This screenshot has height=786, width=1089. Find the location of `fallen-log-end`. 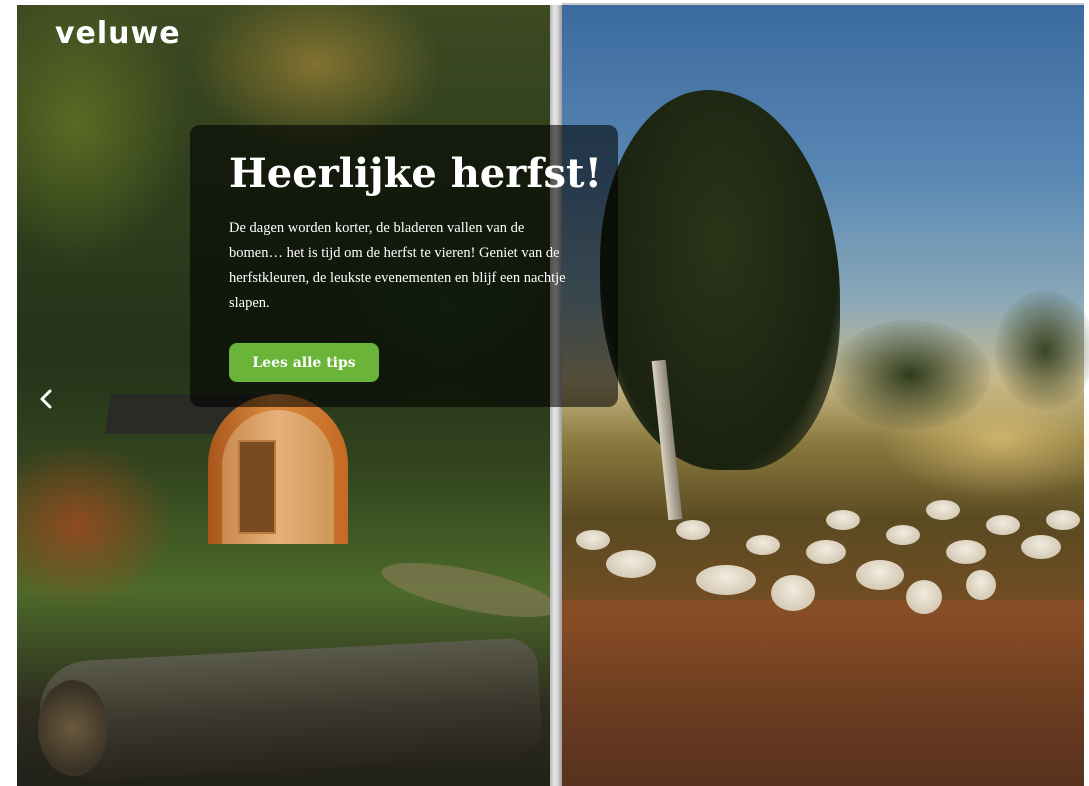

fallen-log-end is located at coordinates (73, 728).